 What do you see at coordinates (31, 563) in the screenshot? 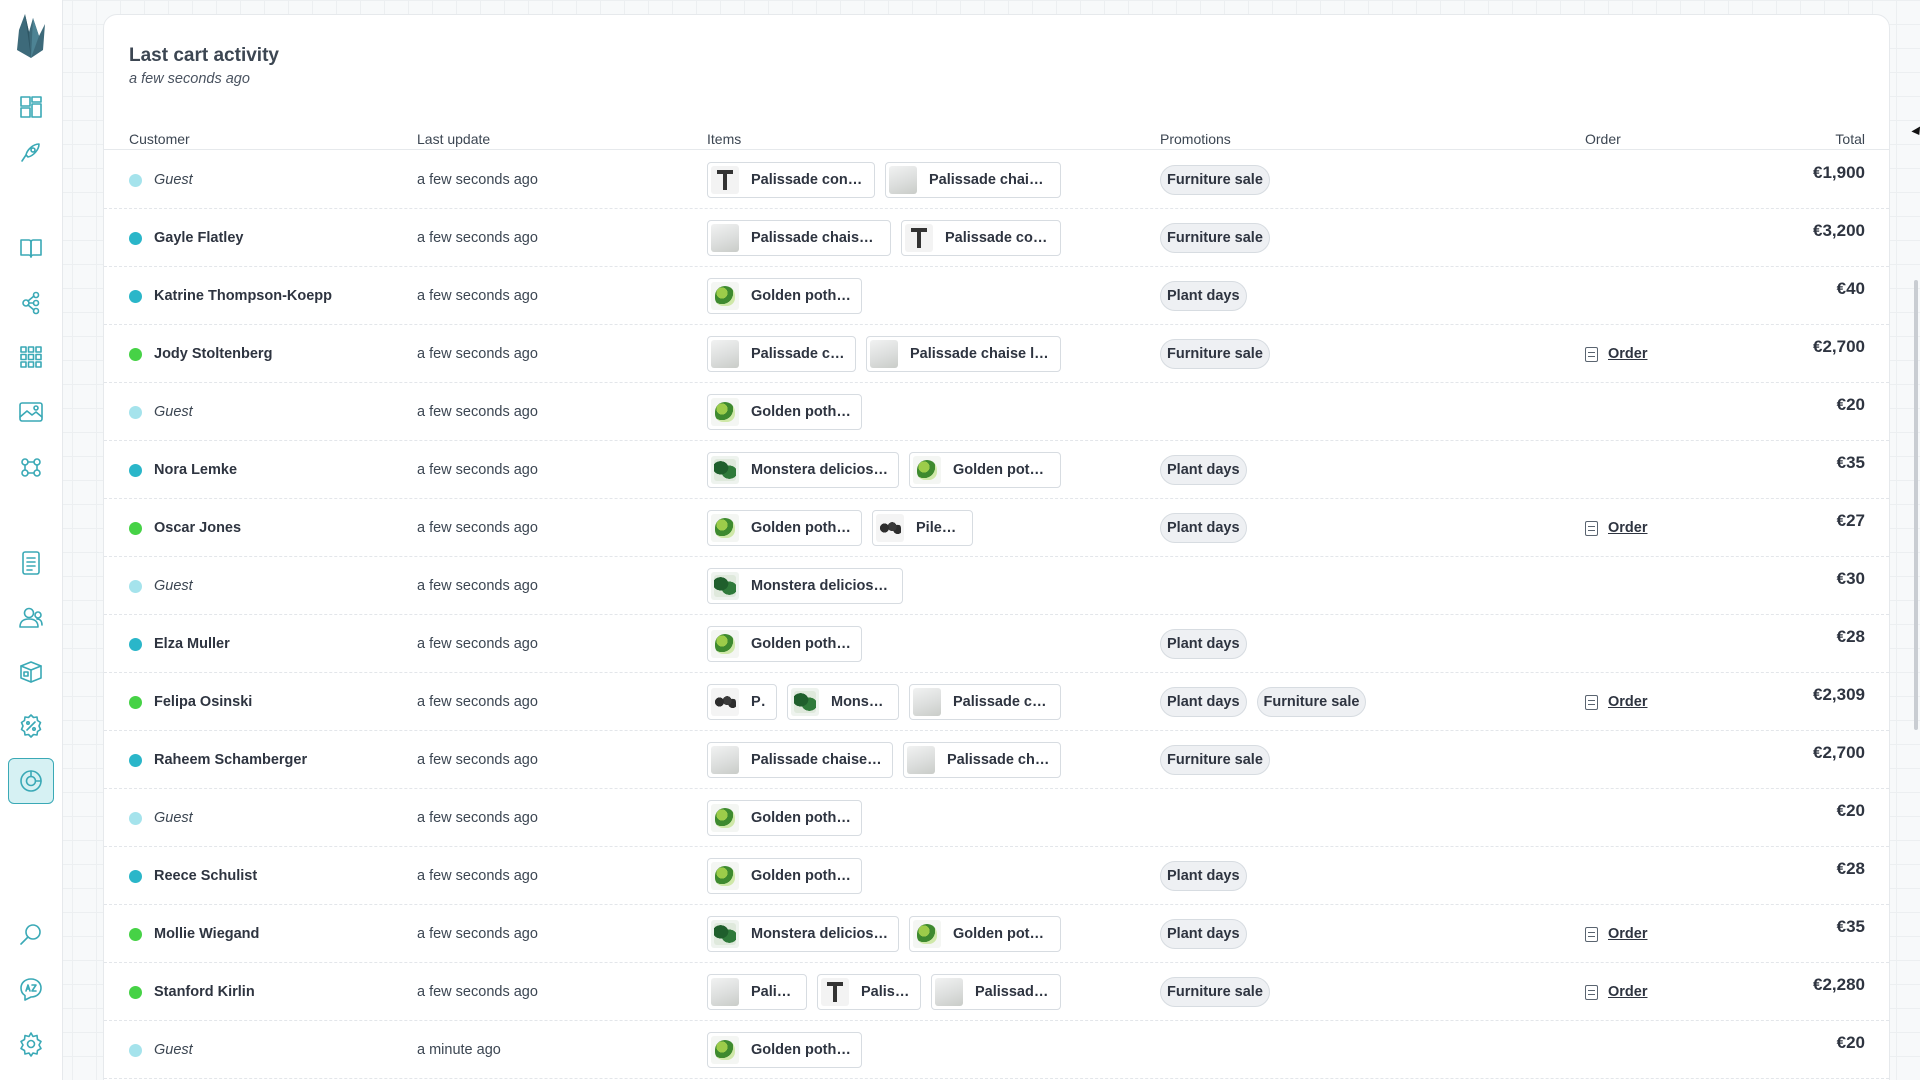
I see `nav-orders` at bounding box center [31, 563].